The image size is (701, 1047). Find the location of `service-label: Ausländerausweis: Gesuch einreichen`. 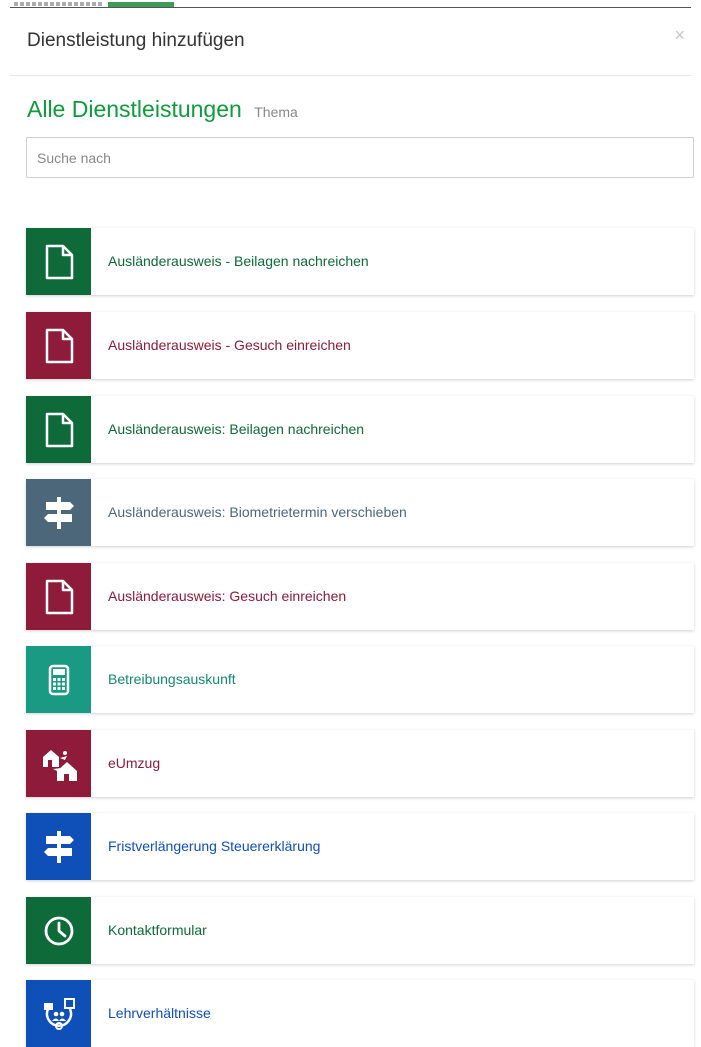

service-label: Ausländerausweis: Gesuch einreichen is located at coordinates (227, 596).